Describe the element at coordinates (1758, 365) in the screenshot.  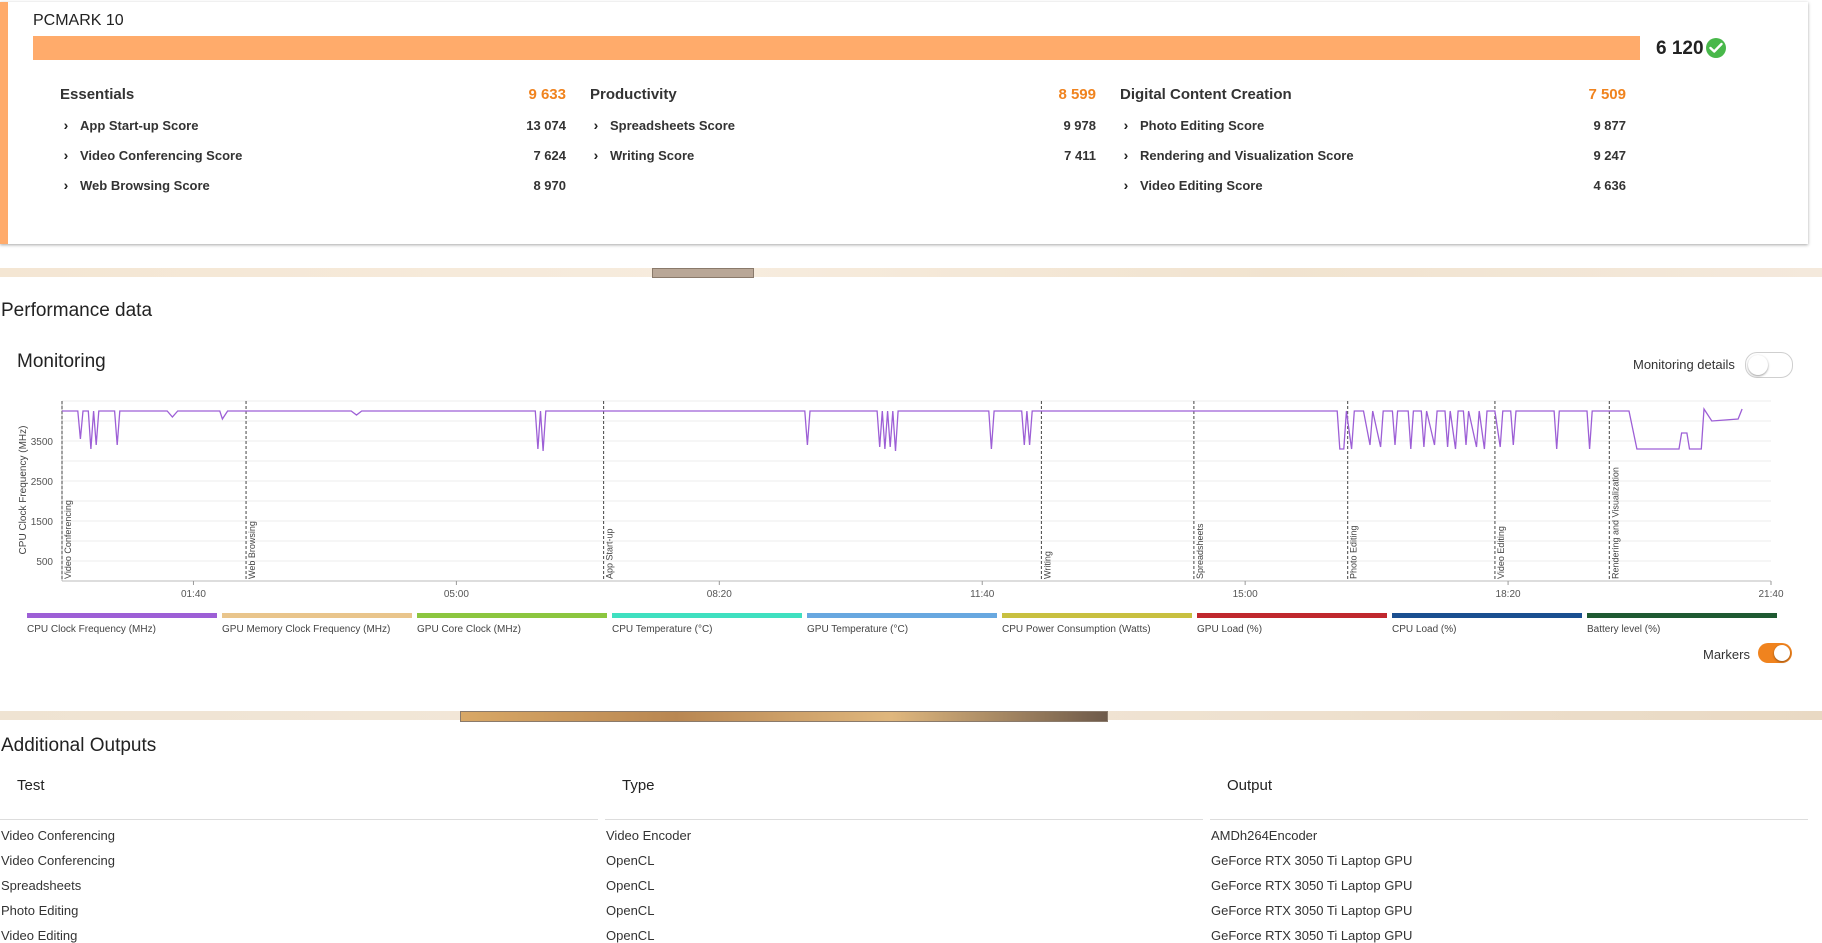
I see `toggle-knob` at that location.